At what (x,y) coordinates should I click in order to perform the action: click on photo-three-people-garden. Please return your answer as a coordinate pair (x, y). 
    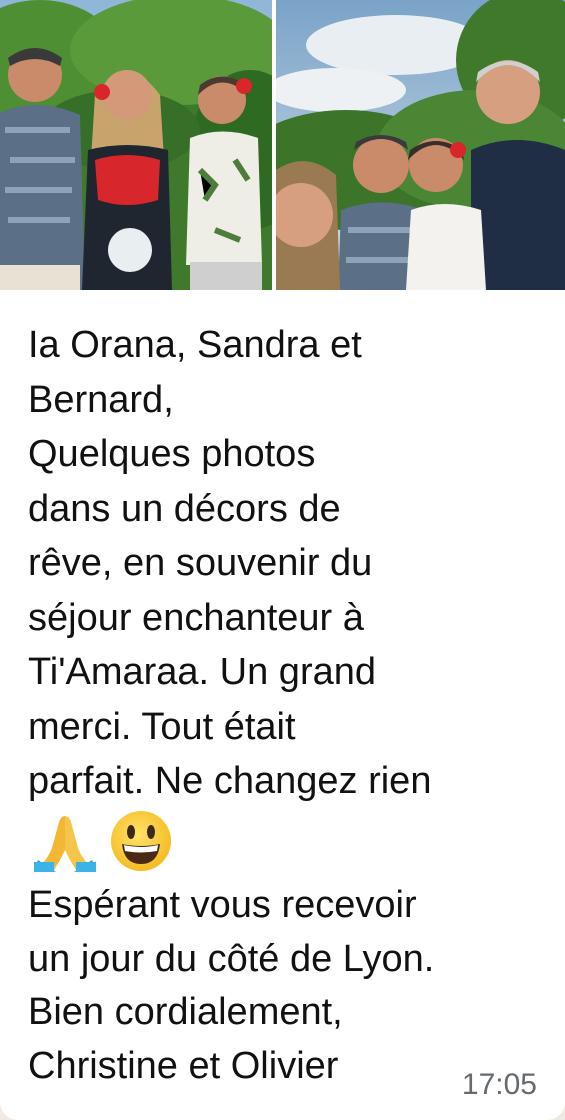
    Looking at the image, I should click on (136, 145).